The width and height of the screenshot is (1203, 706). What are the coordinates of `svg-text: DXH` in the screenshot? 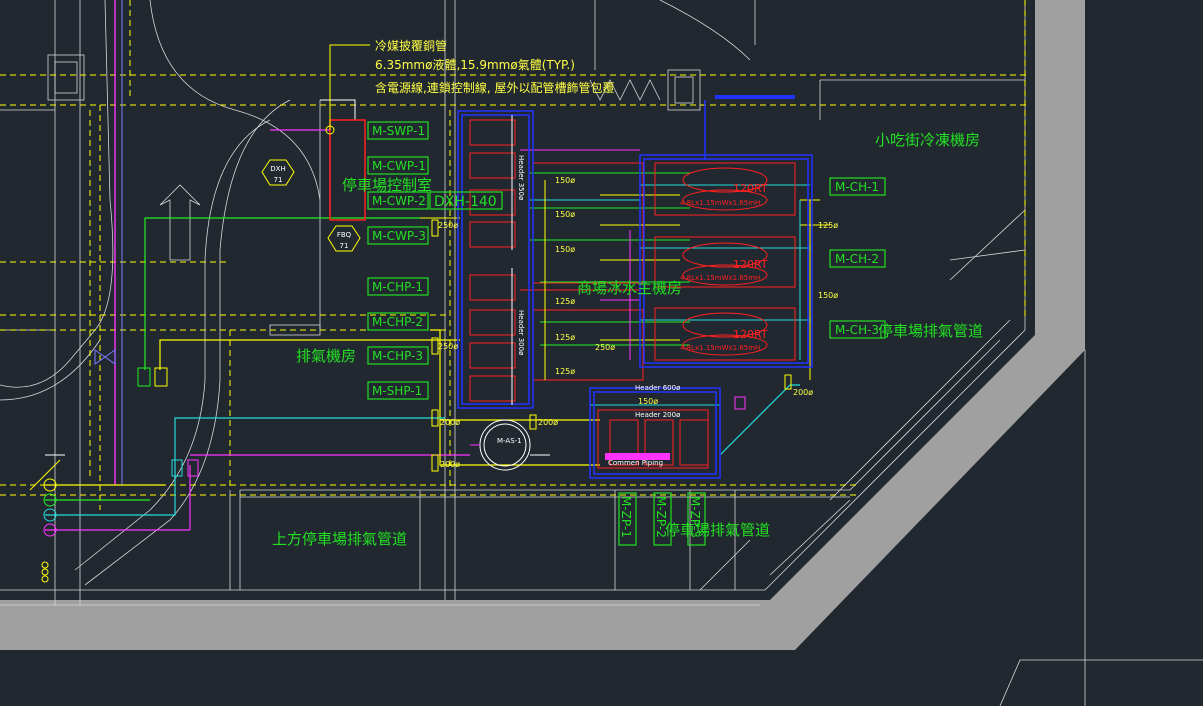 It's located at (277, 169).